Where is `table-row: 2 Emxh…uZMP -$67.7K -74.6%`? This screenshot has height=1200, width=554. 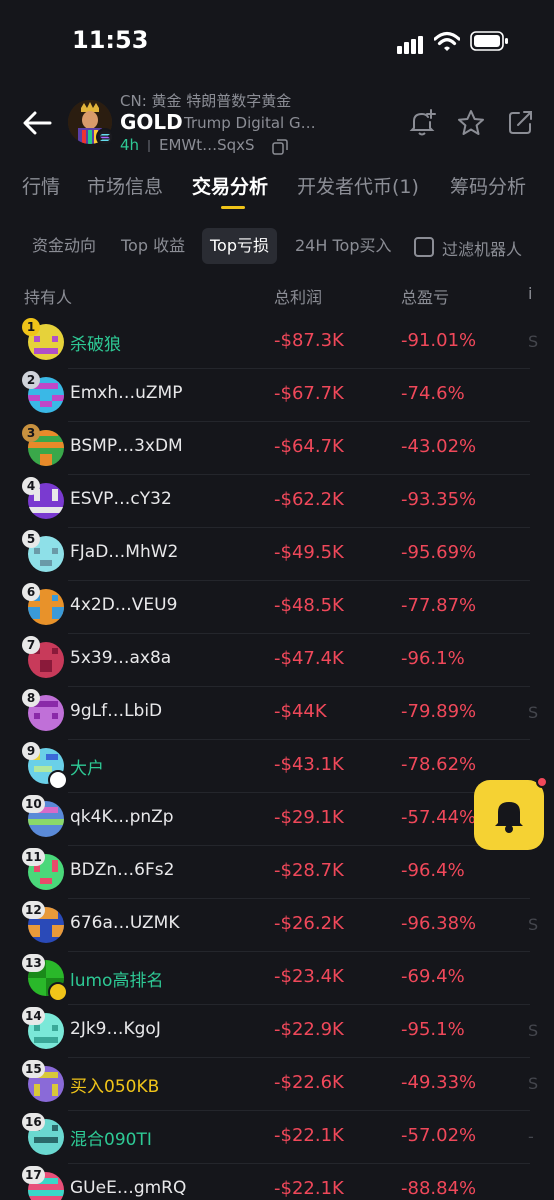
table-row: 2 Emxh…uZMP -$67.7K -74.6% is located at coordinates (277, 395).